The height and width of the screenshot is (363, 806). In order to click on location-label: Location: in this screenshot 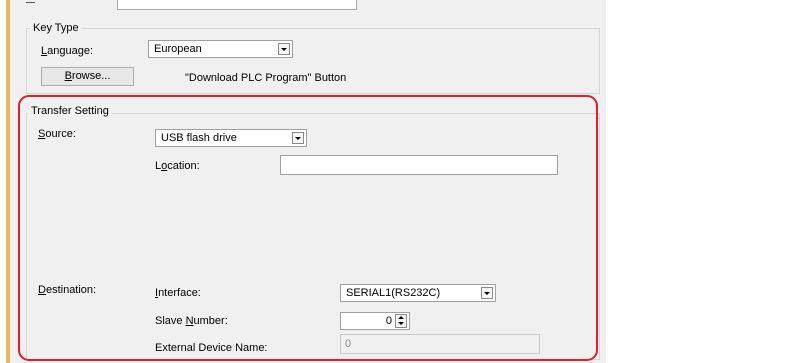, I will do `click(177, 166)`.